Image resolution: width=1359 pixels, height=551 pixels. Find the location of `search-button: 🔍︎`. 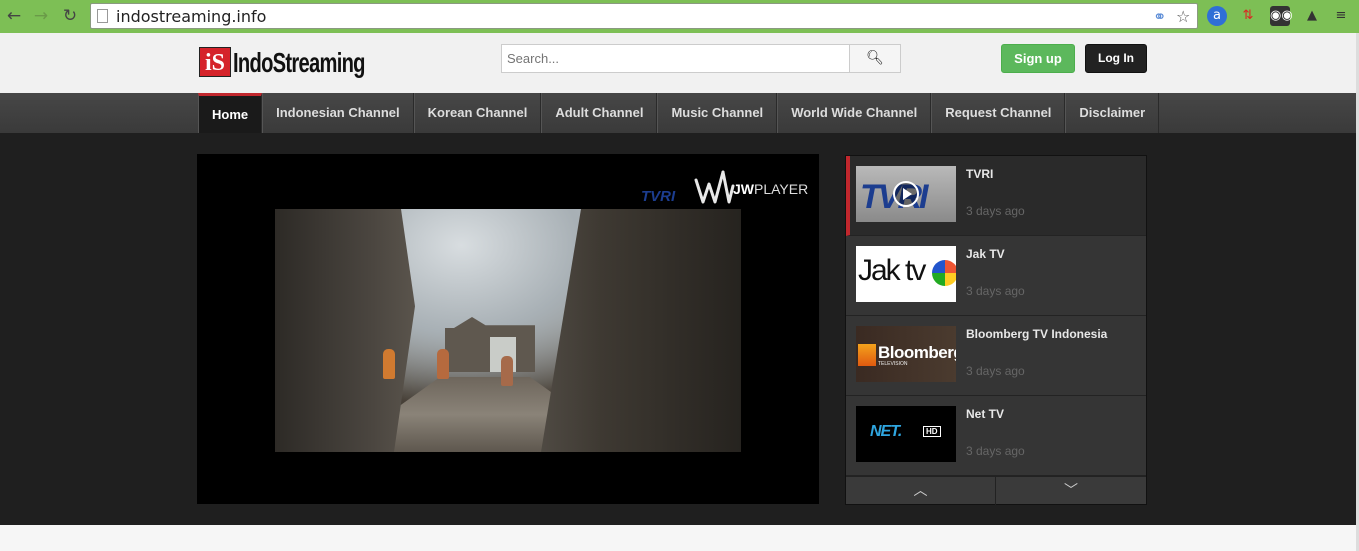

search-button: 🔍︎ is located at coordinates (875, 58).